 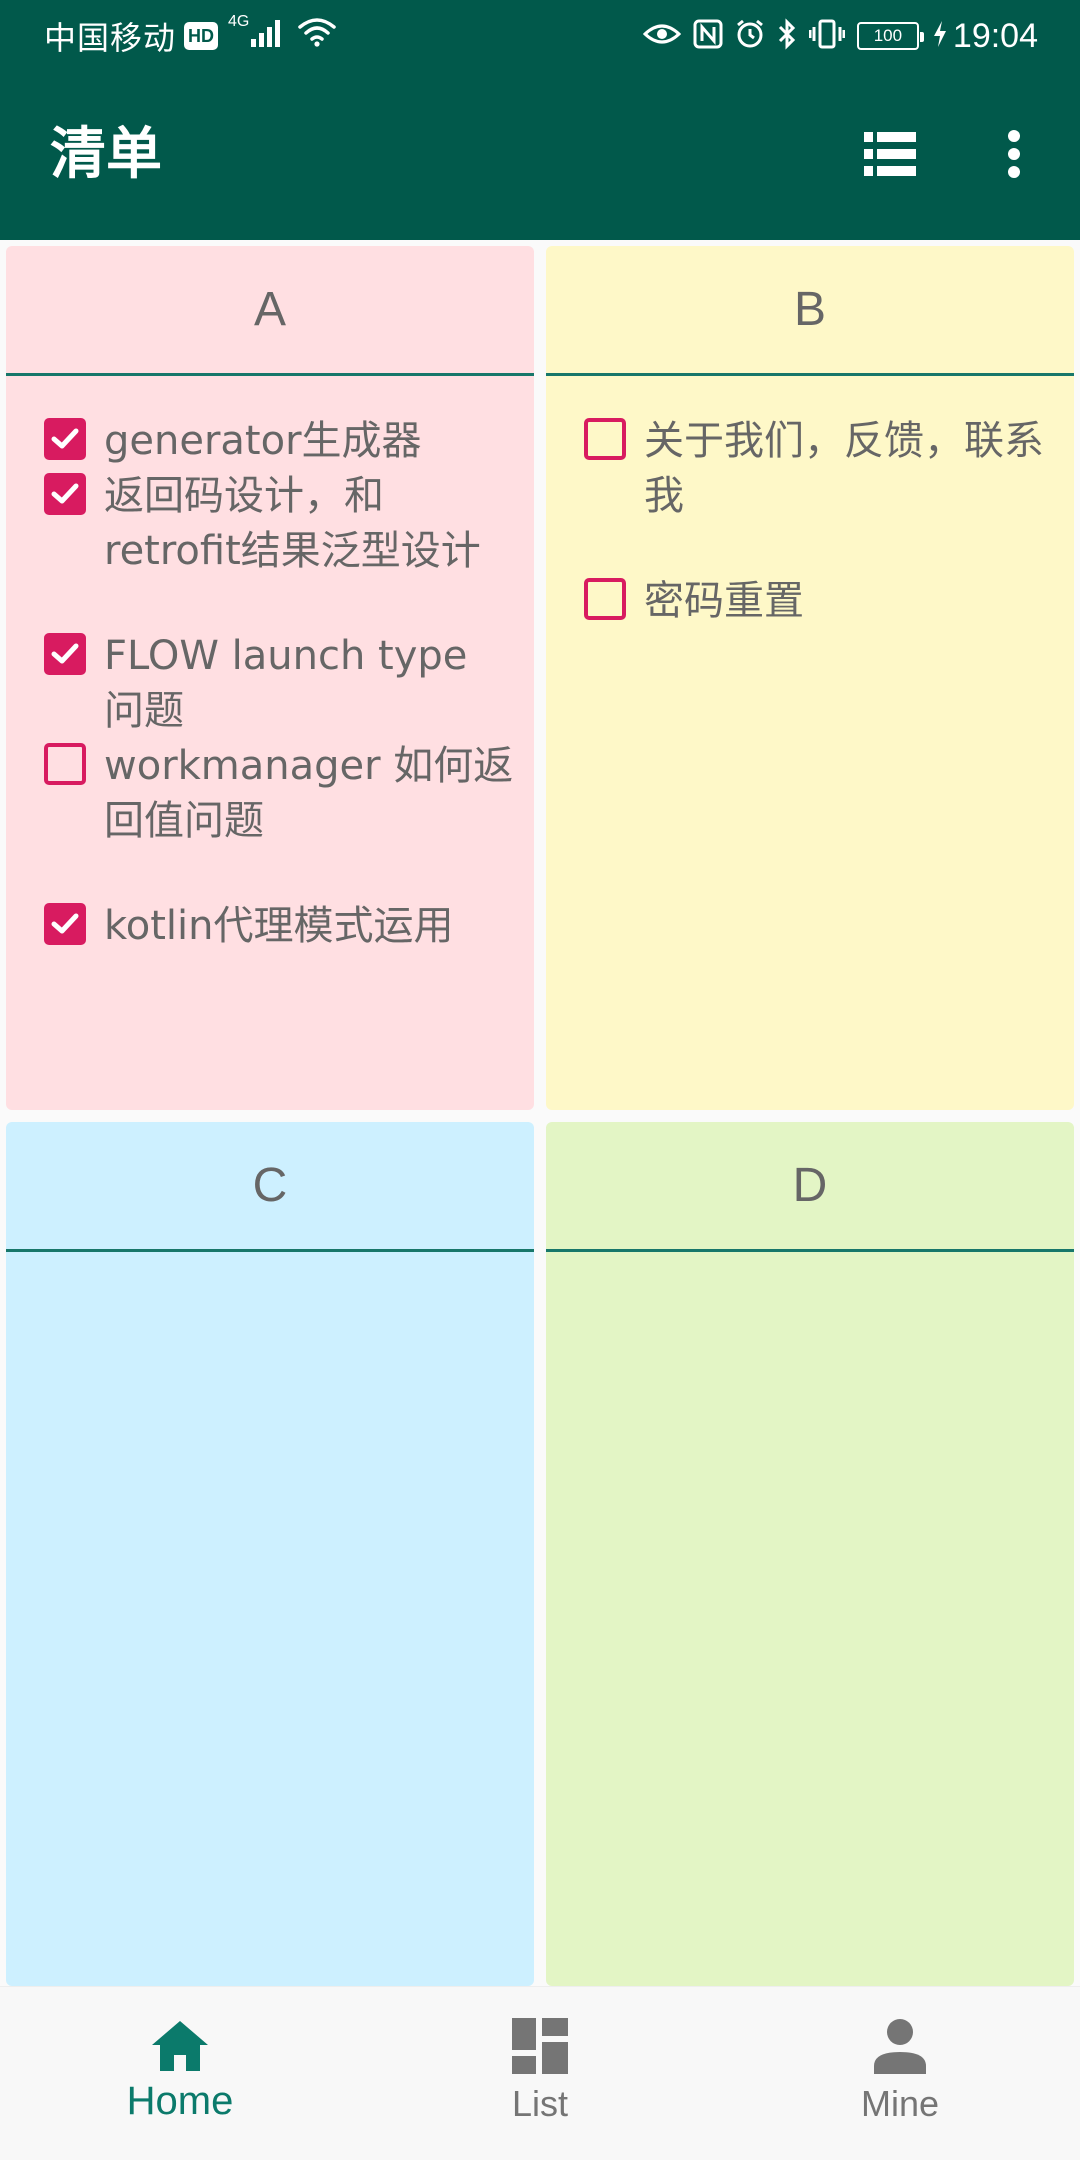 What do you see at coordinates (106, 154) in the screenshot?
I see `page-title: 清单` at bounding box center [106, 154].